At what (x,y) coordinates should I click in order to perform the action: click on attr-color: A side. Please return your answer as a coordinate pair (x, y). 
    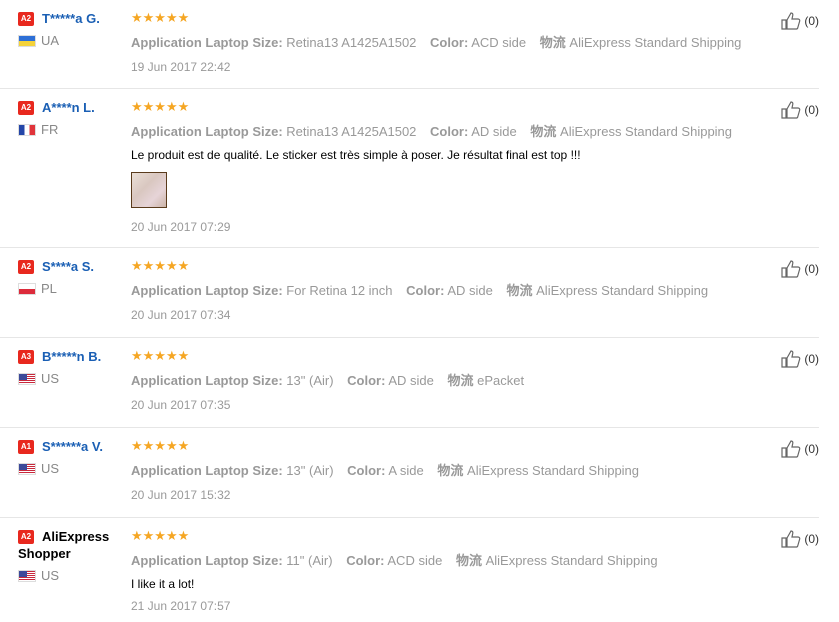
    Looking at the image, I should click on (406, 470).